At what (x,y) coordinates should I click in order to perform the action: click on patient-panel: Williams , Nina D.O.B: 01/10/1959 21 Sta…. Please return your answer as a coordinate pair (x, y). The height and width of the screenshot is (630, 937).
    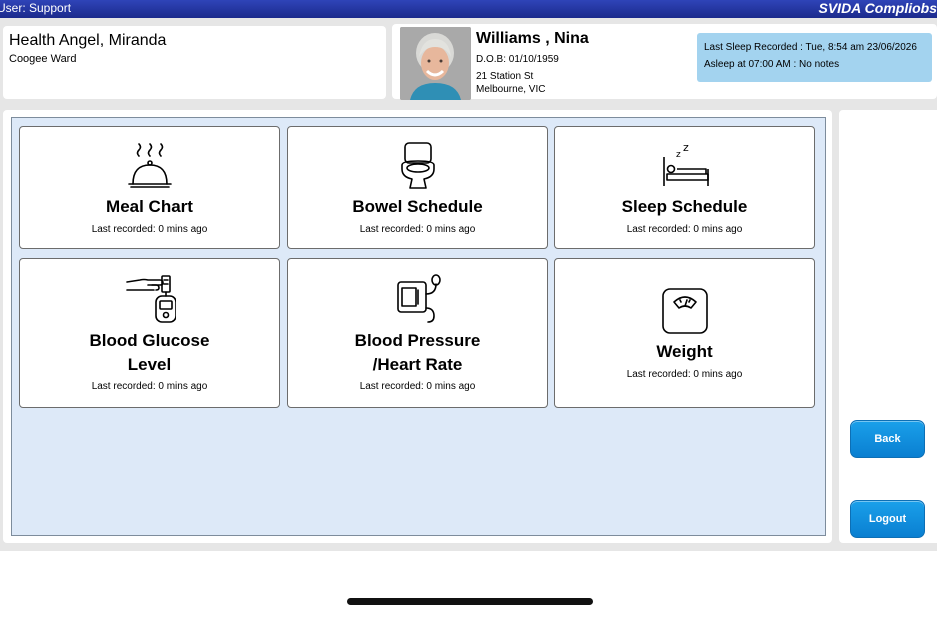
    Looking at the image, I should click on (664, 62).